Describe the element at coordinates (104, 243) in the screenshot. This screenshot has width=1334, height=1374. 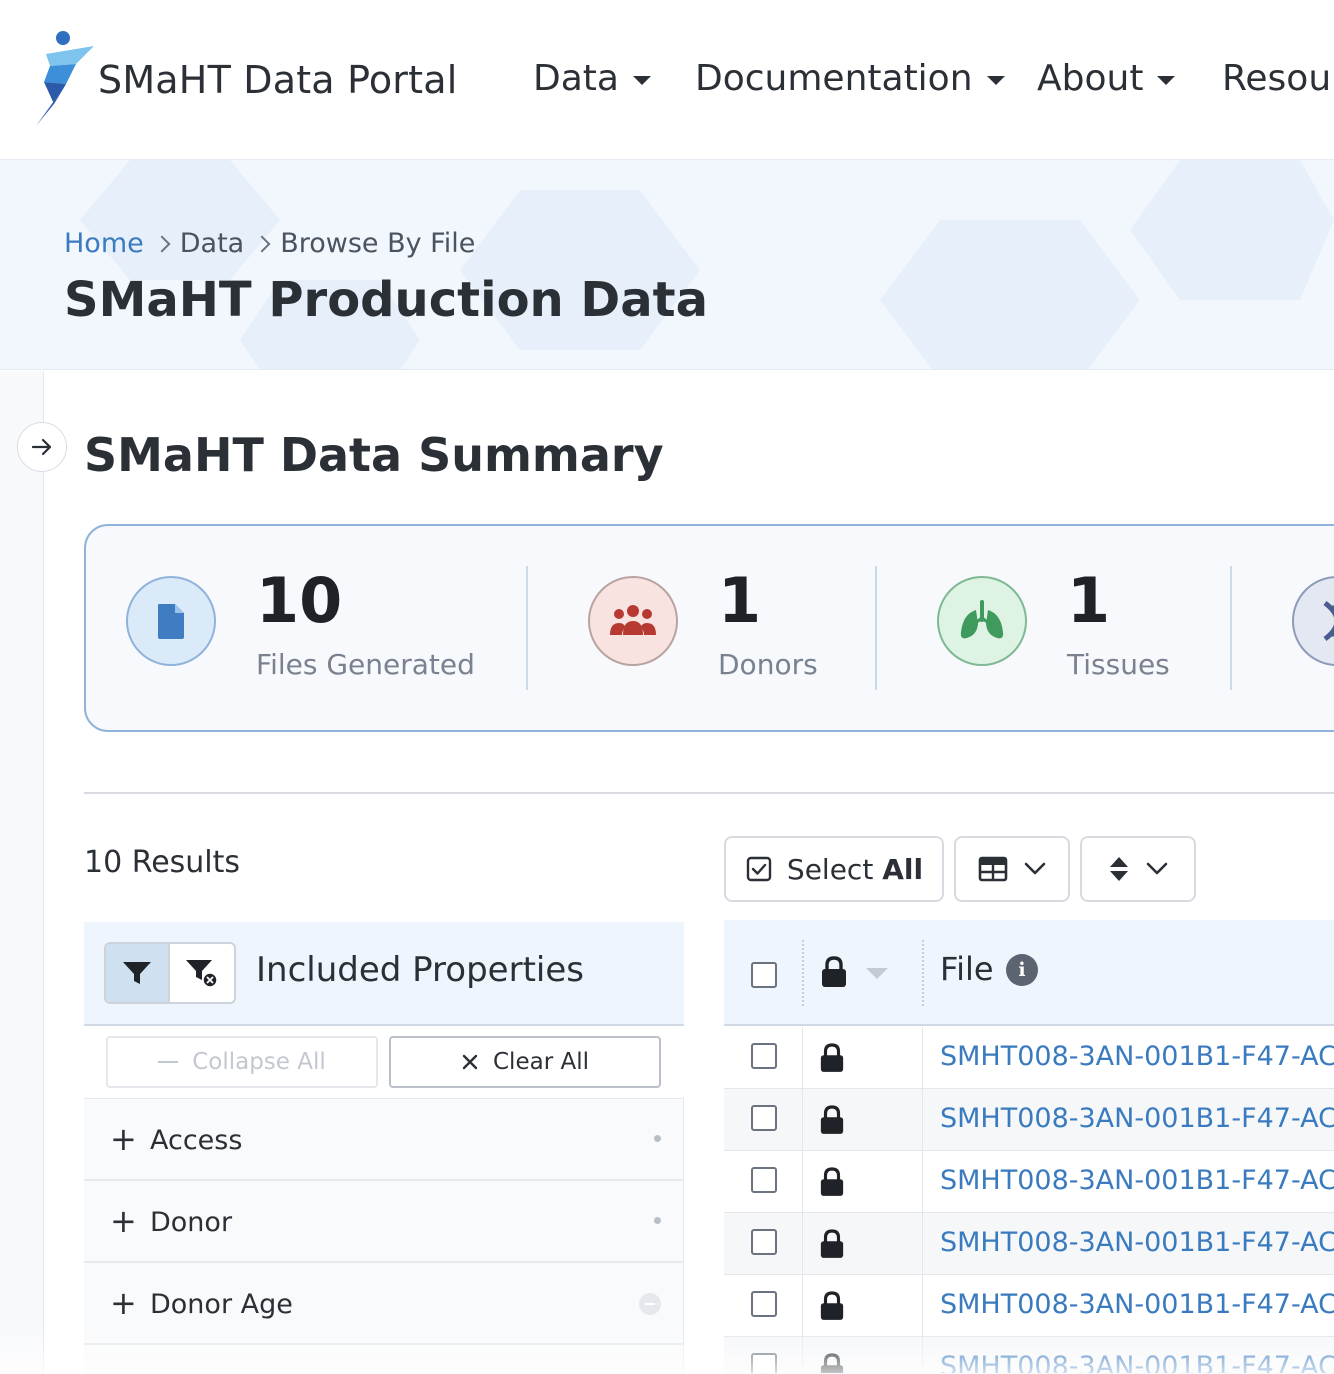
I see `breadcrumb-home-link: Home` at that location.